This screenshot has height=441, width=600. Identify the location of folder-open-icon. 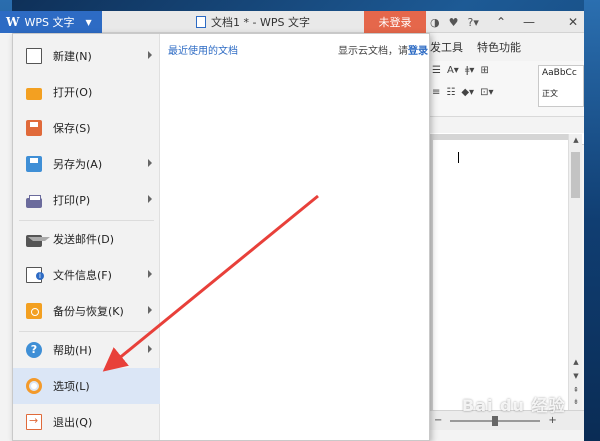
(34, 94).